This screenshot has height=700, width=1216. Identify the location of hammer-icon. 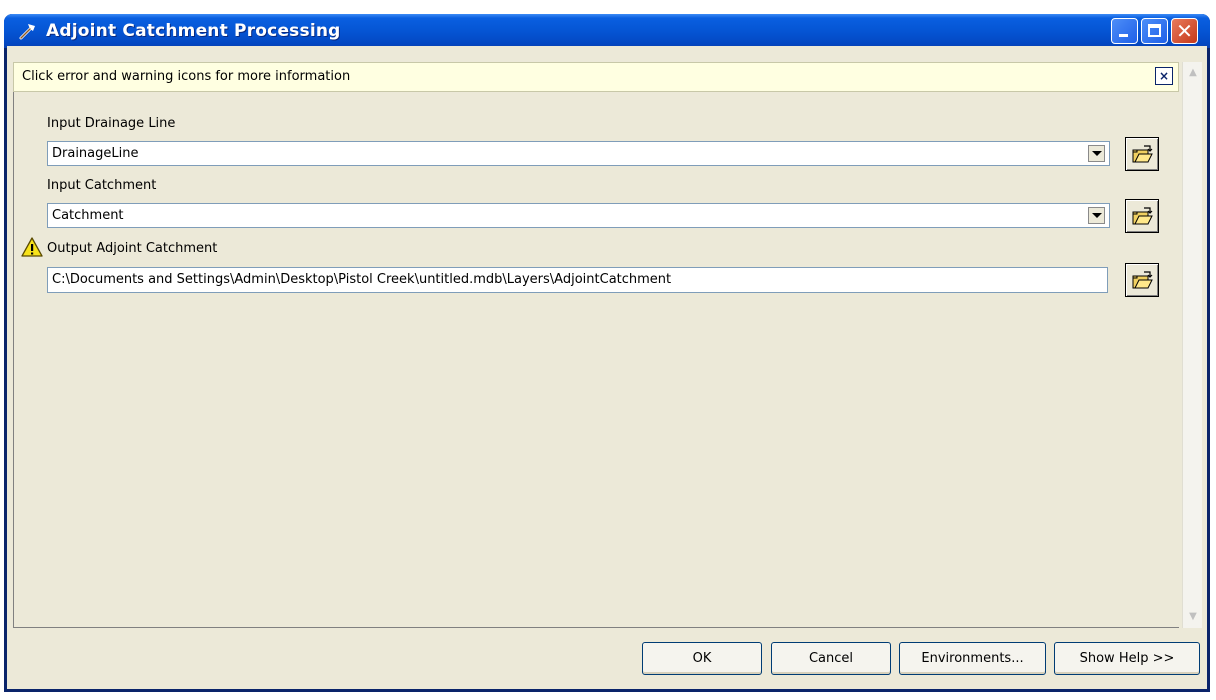
(27, 32).